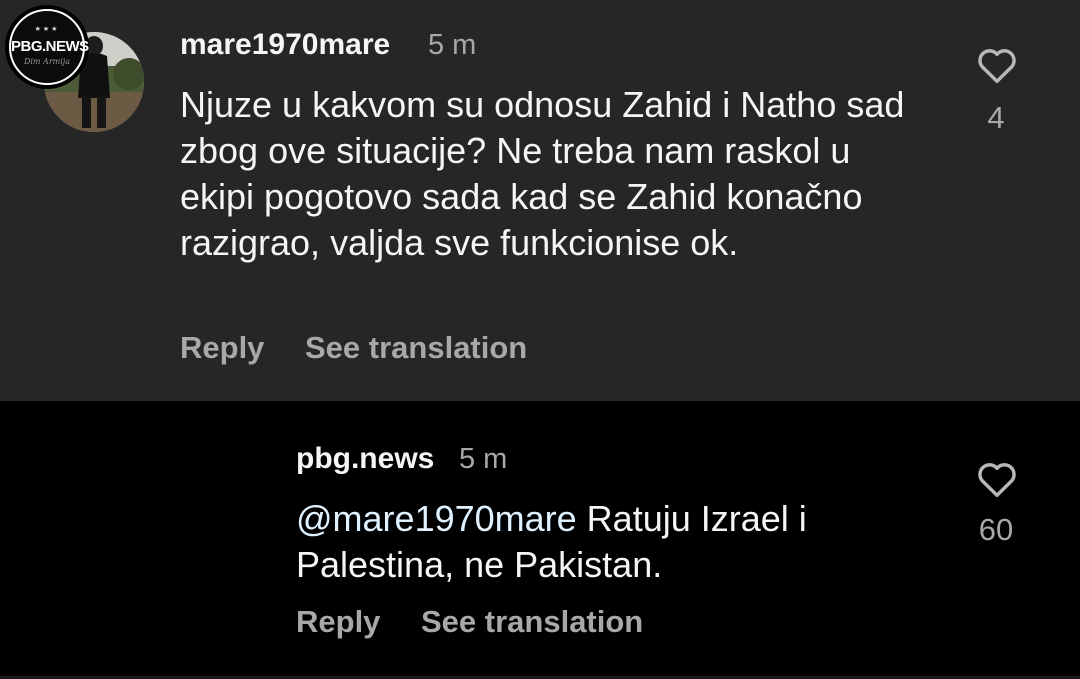  What do you see at coordinates (285, 45) in the screenshot?
I see `comment-username: mare1970mare` at bounding box center [285, 45].